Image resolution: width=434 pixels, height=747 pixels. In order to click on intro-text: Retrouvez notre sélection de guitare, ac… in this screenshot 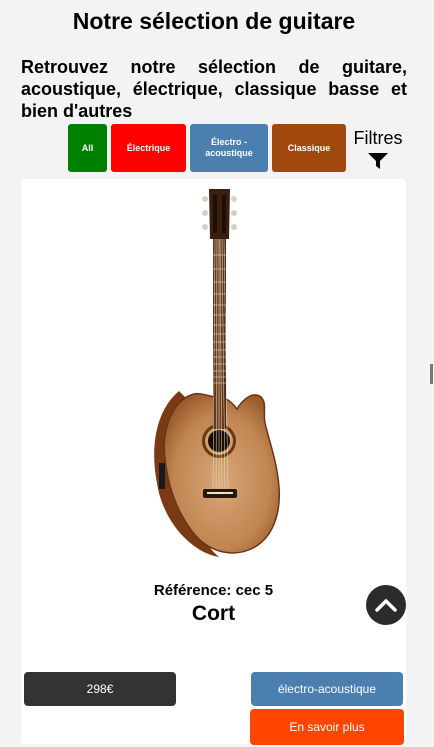, I will do `click(214, 89)`.